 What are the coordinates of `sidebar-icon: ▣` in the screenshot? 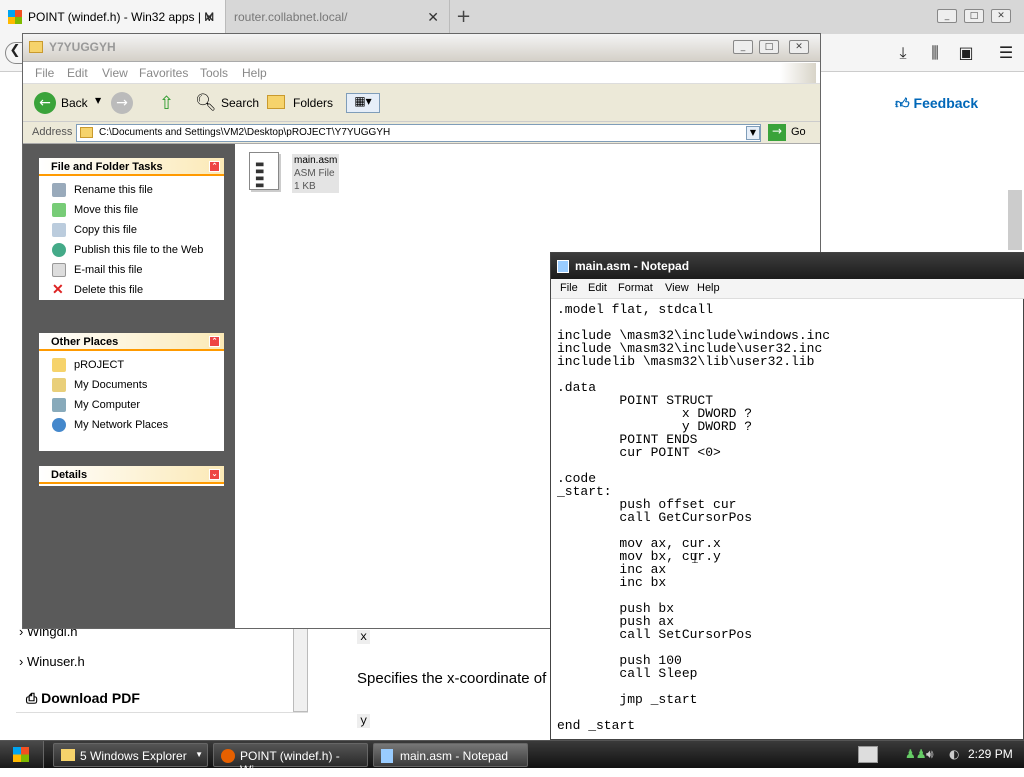 It's located at (966, 53).